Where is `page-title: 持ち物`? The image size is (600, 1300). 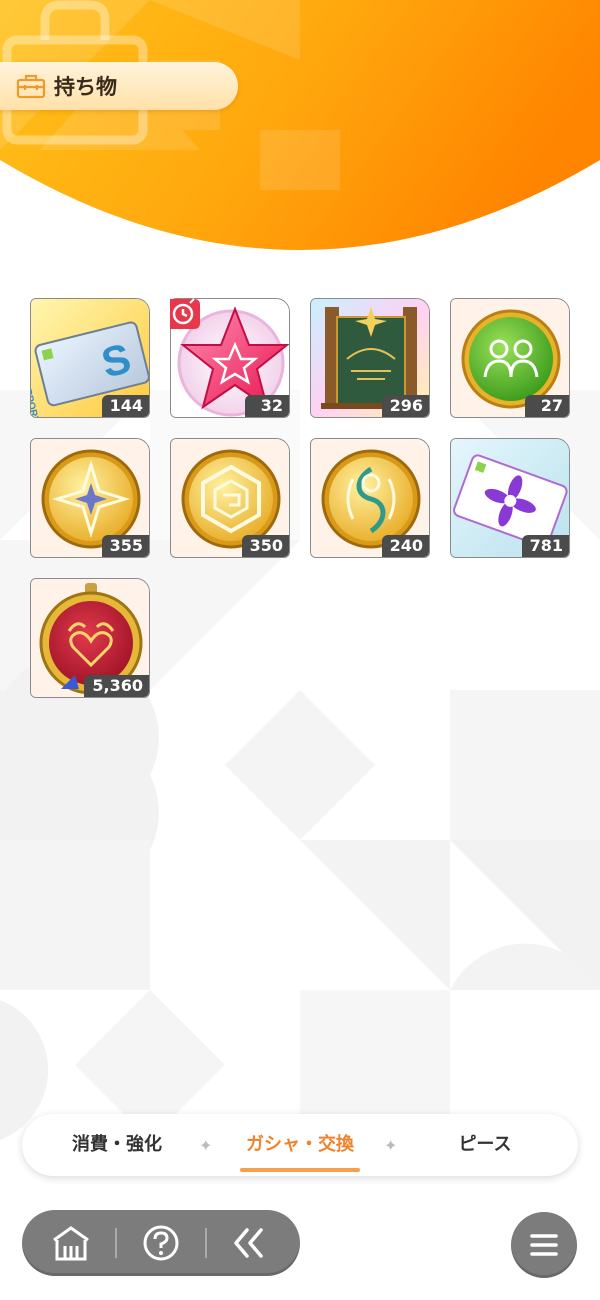 page-title: 持ち物 is located at coordinates (85, 87).